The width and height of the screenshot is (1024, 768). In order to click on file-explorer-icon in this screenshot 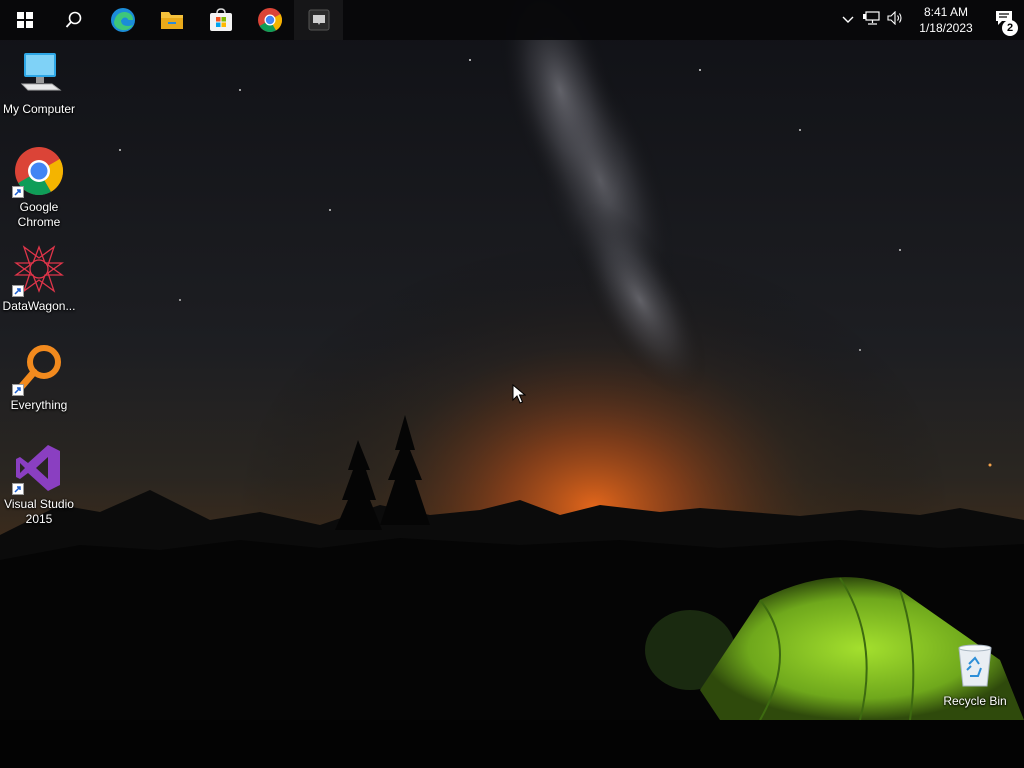, I will do `click(172, 20)`.